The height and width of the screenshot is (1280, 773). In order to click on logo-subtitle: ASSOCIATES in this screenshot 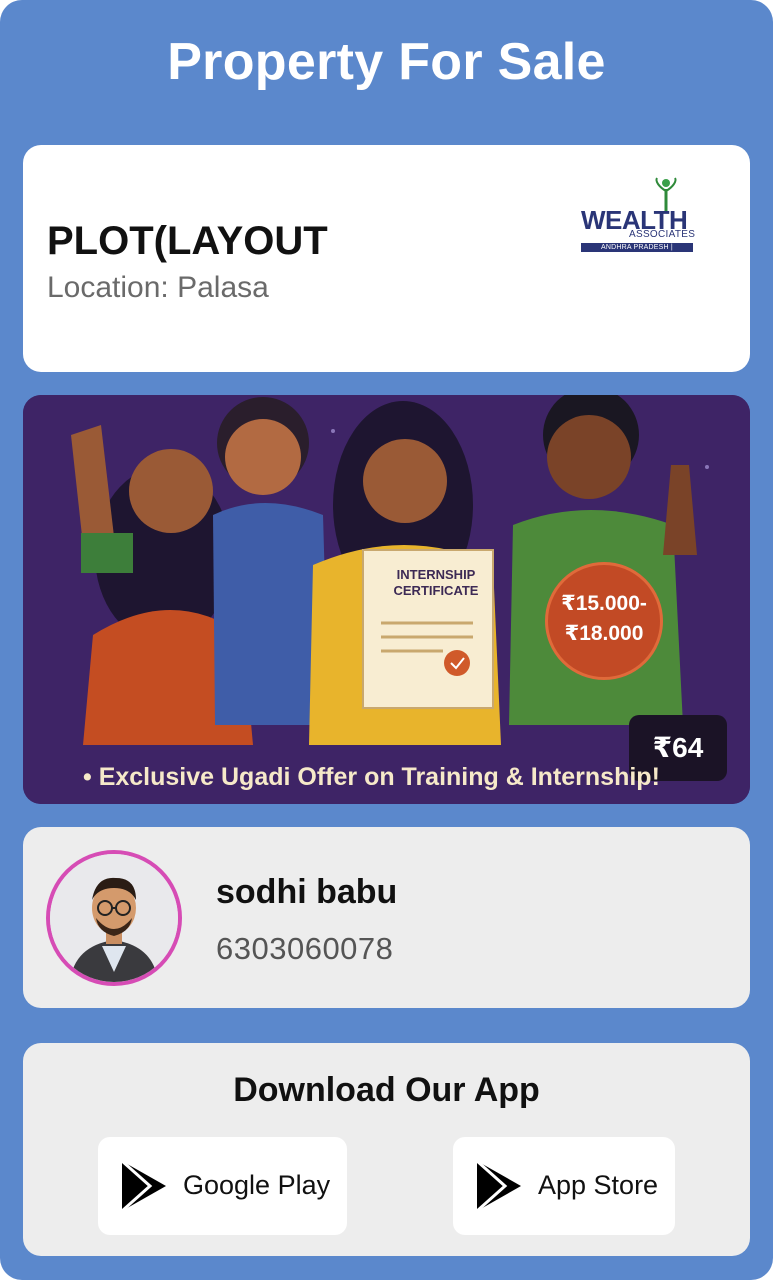, I will do `click(662, 234)`.